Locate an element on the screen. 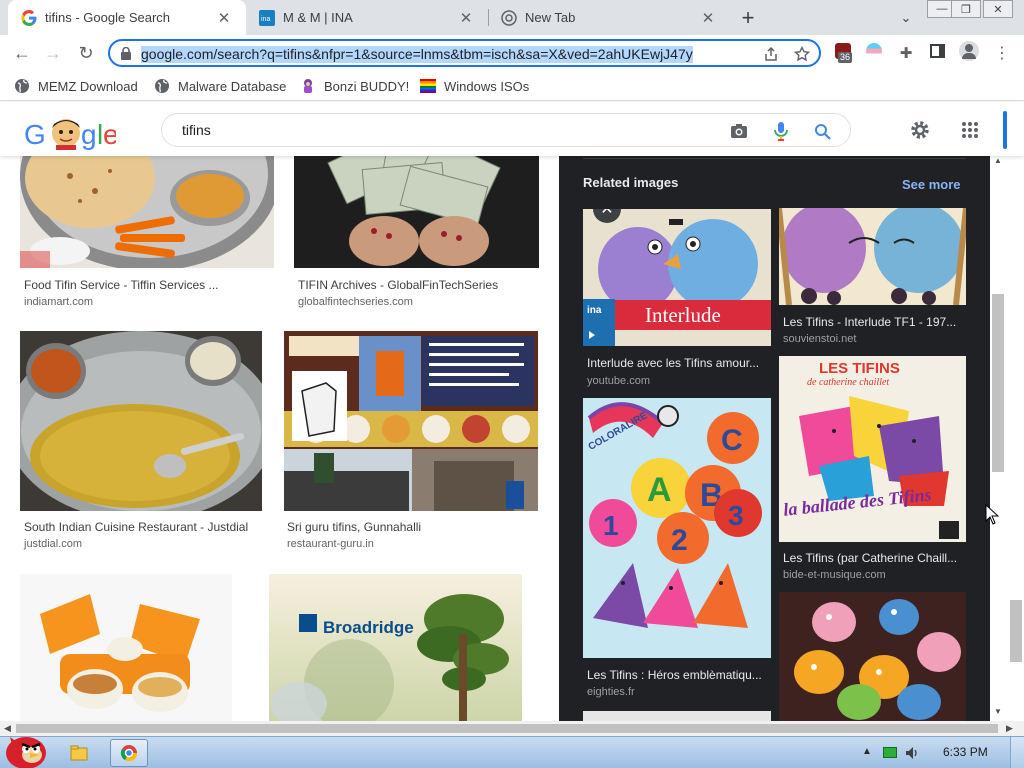 This screenshot has width=1024, height=768. camera-icon is located at coordinates (739, 131).